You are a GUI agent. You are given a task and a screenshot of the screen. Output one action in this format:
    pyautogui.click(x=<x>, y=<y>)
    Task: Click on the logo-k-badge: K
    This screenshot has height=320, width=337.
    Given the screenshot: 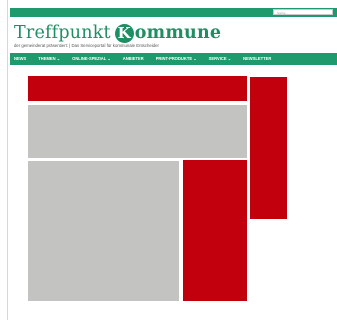 What is the action you would take?
    pyautogui.click(x=124, y=33)
    